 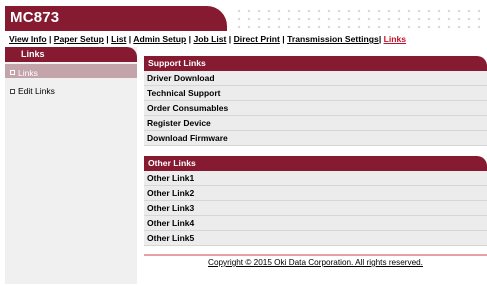 I want to click on sidebar-item-edit-links: Edit Links, so click(x=71, y=89).